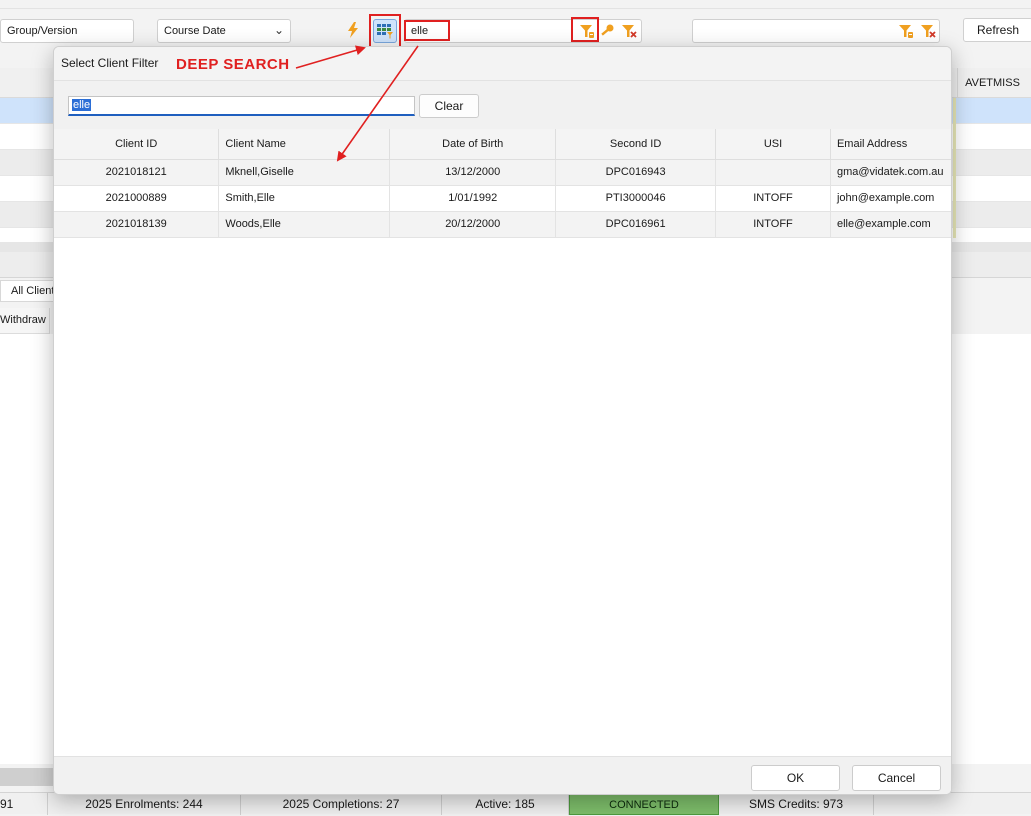  What do you see at coordinates (636, 172) in the screenshot?
I see `cell-second-id: DPC016943` at bounding box center [636, 172].